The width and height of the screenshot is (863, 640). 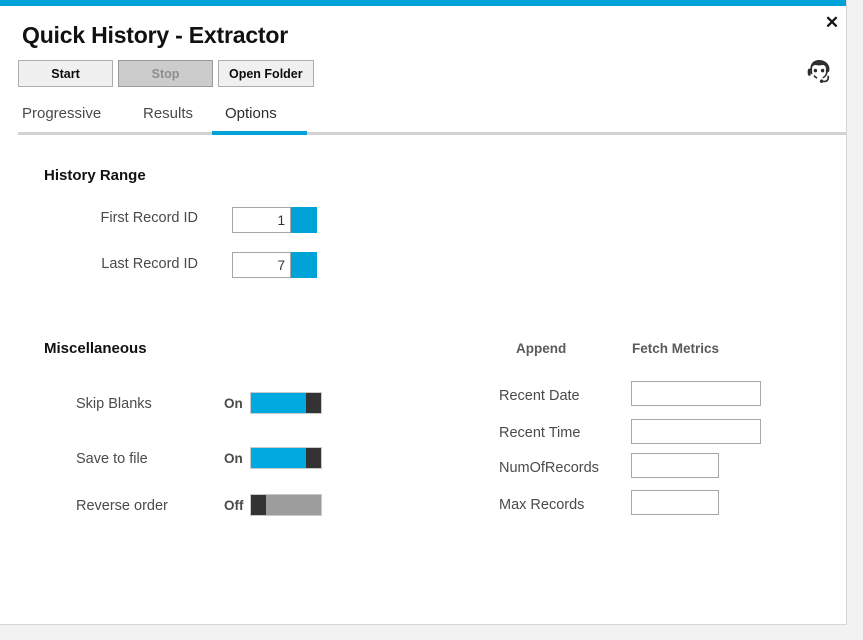 What do you see at coordinates (114, 404) in the screenshot?
I see `skip-blanks-label: Skip Blanks` at bounding box center [114, 404].